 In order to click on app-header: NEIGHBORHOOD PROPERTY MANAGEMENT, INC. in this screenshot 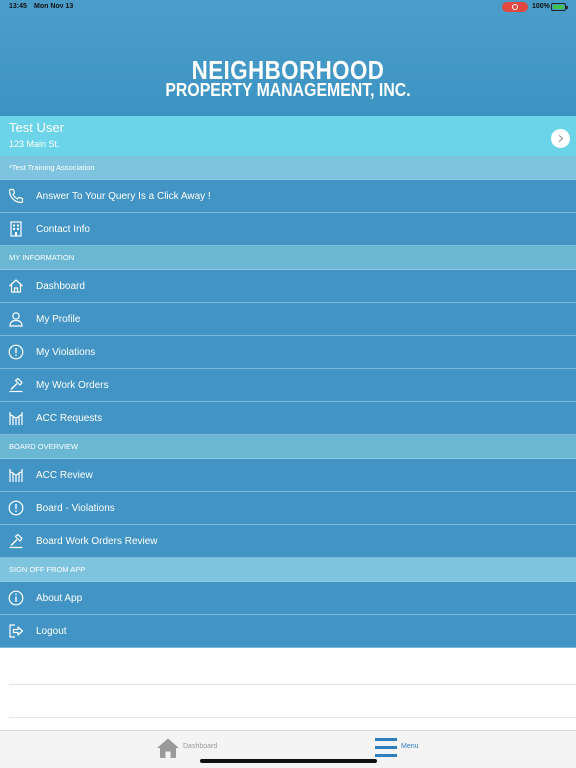, I will do `click(288, 65)`.